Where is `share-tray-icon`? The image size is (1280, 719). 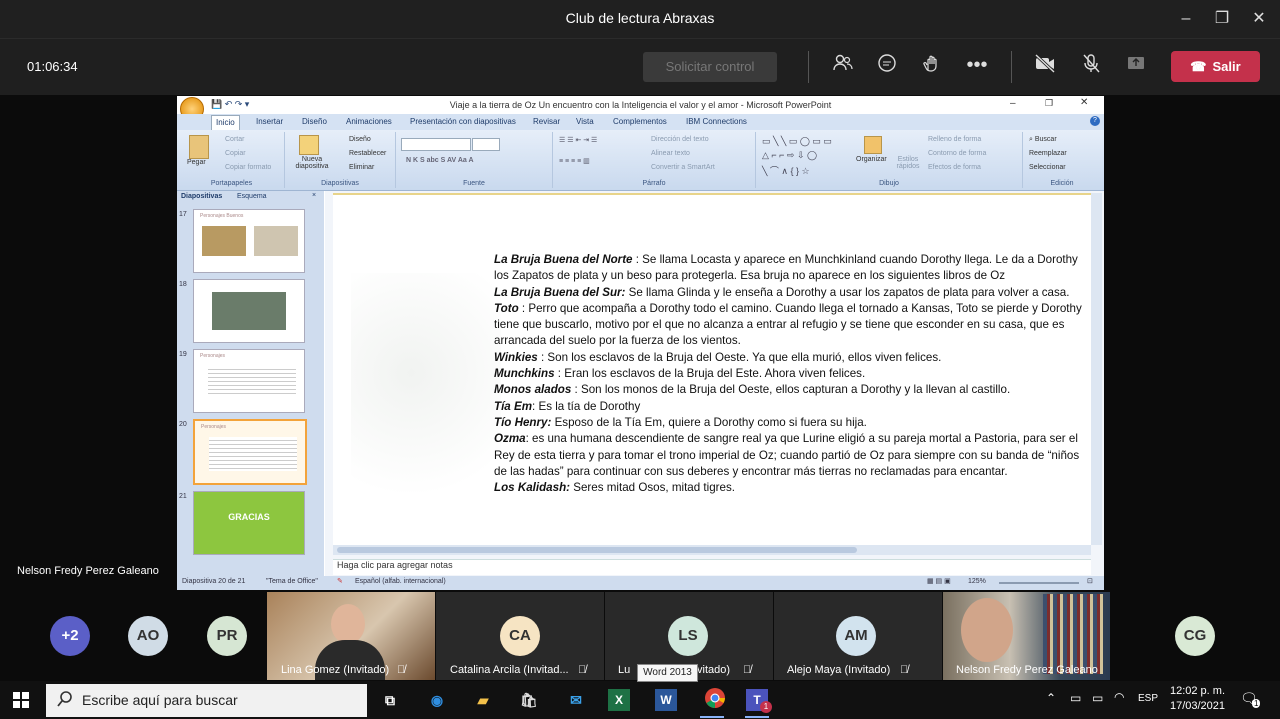
share-tray-icon is located at coordinates (1136, 67).